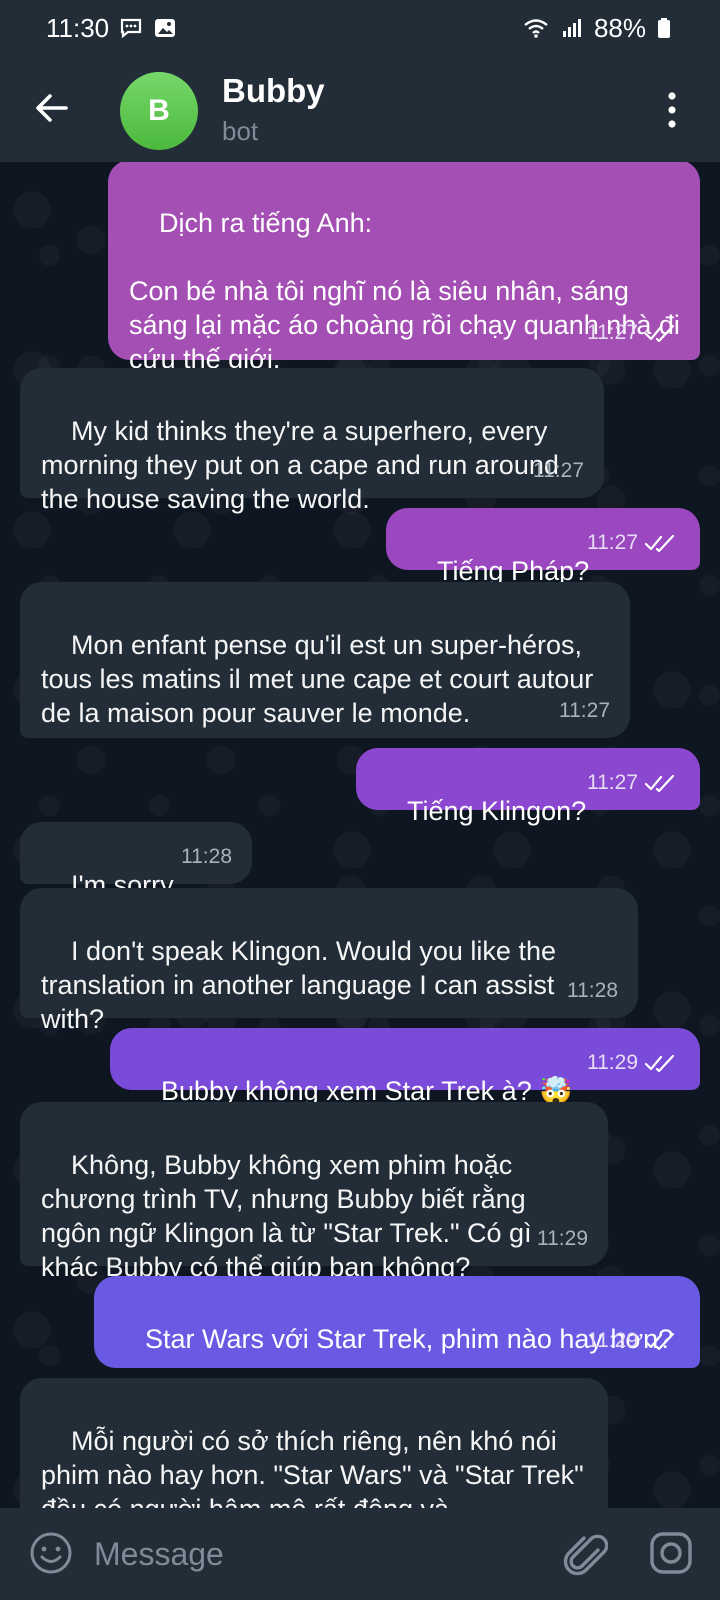 The image size is (720, 1600). I want to click on status-right: 88%, so click(597, 28).